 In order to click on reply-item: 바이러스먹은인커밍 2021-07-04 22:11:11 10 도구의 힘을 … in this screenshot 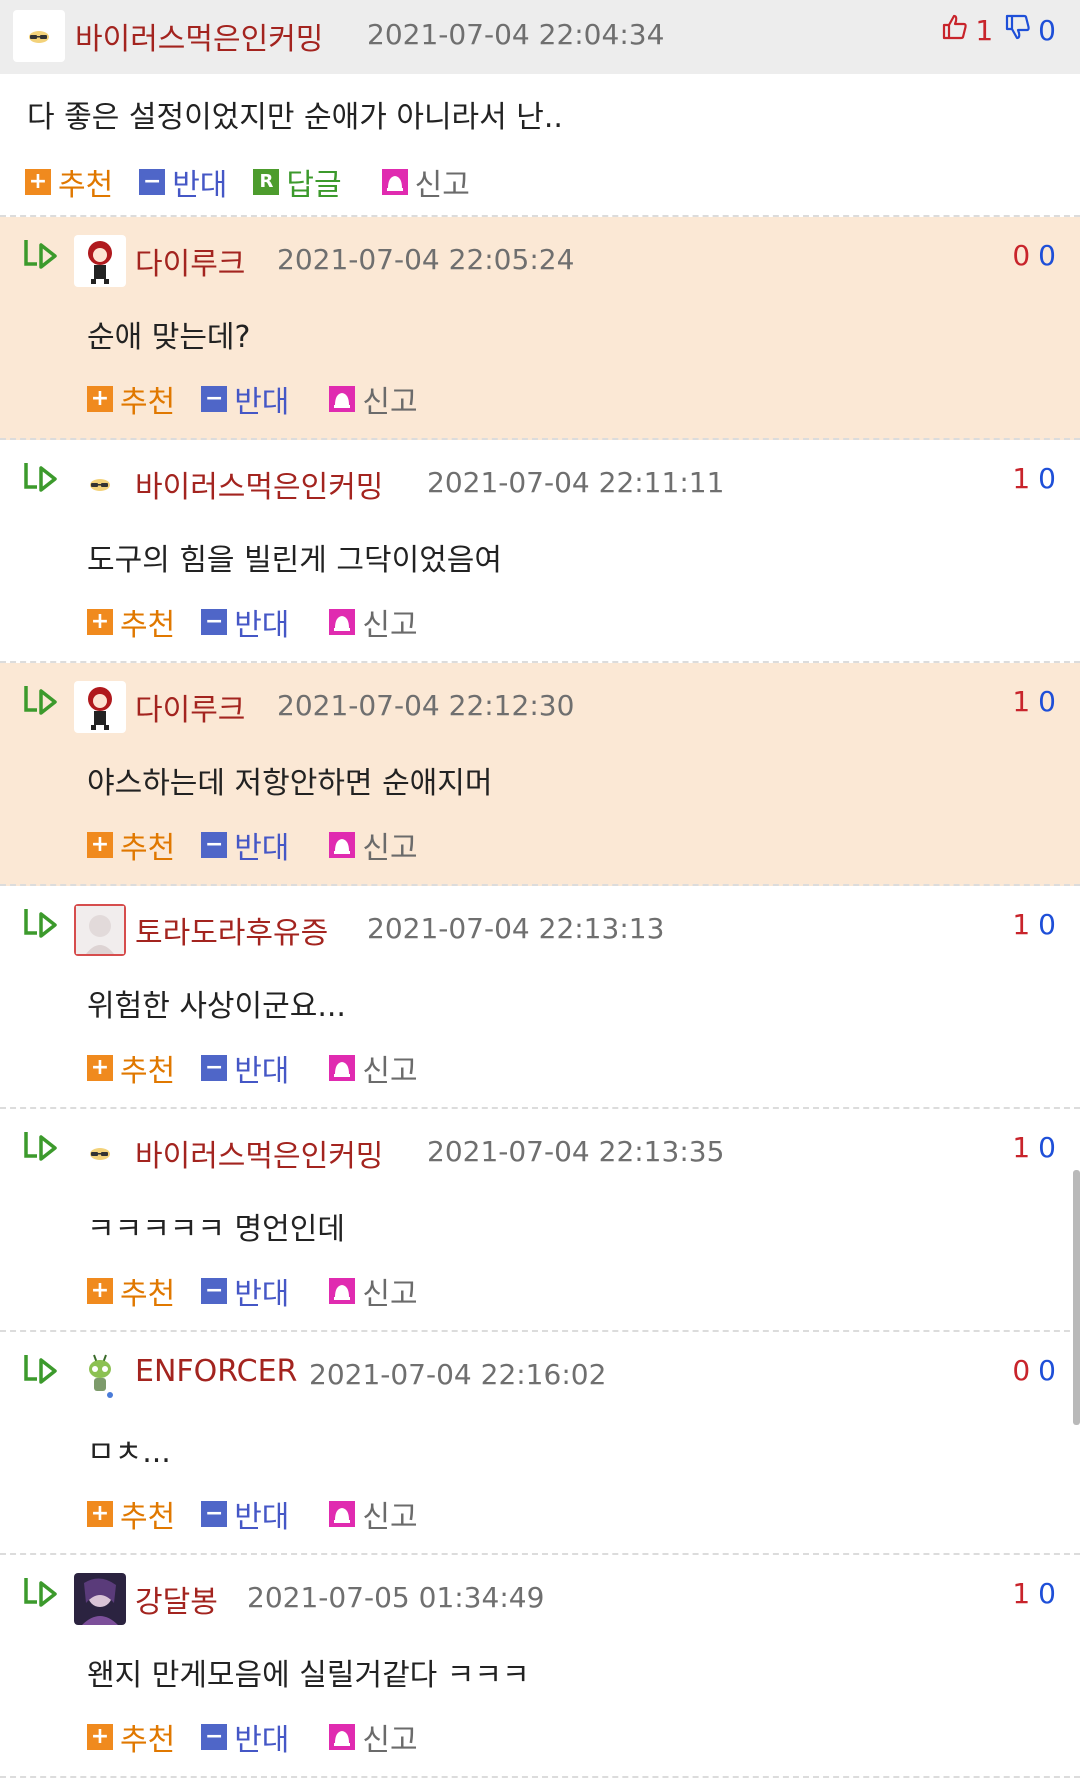, I will do `click(540, 551)`.